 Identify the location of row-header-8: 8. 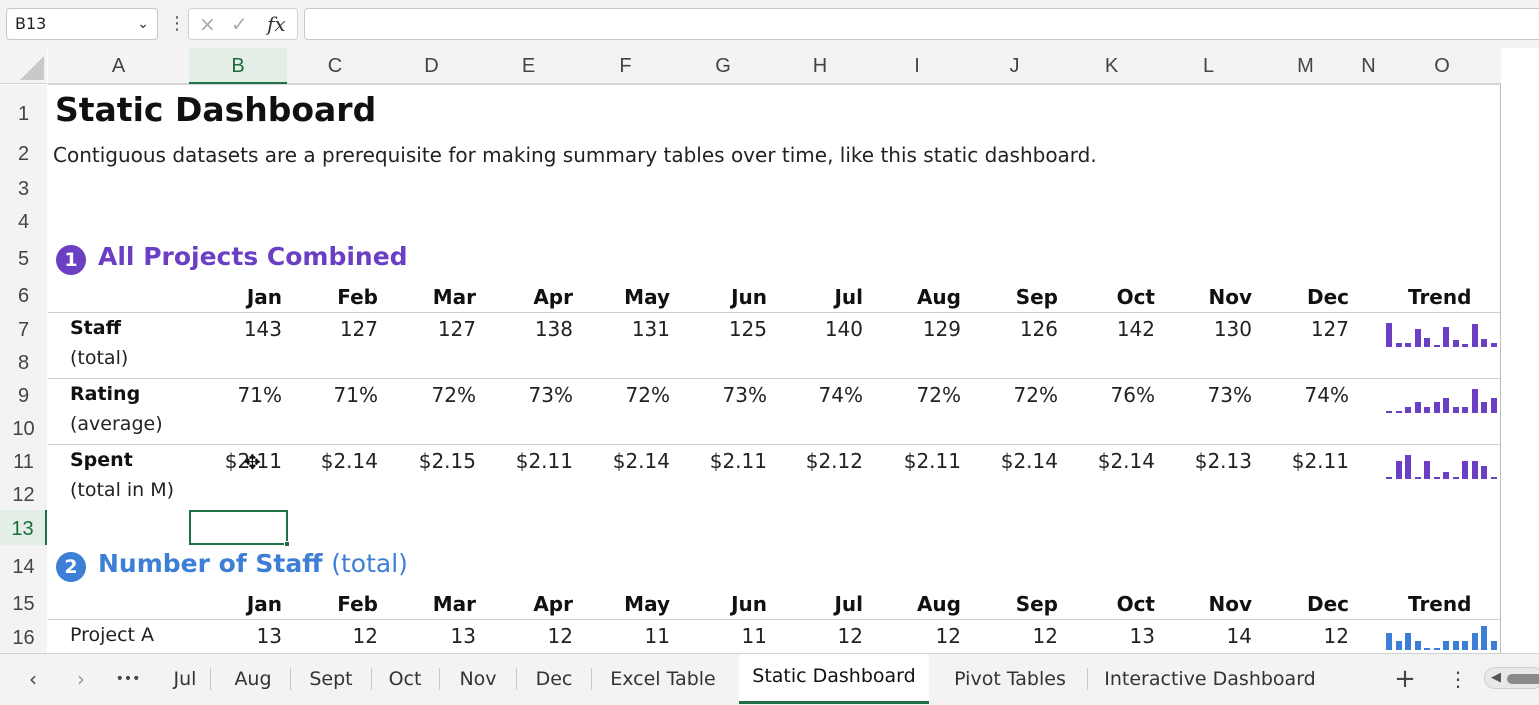
(23, 361).